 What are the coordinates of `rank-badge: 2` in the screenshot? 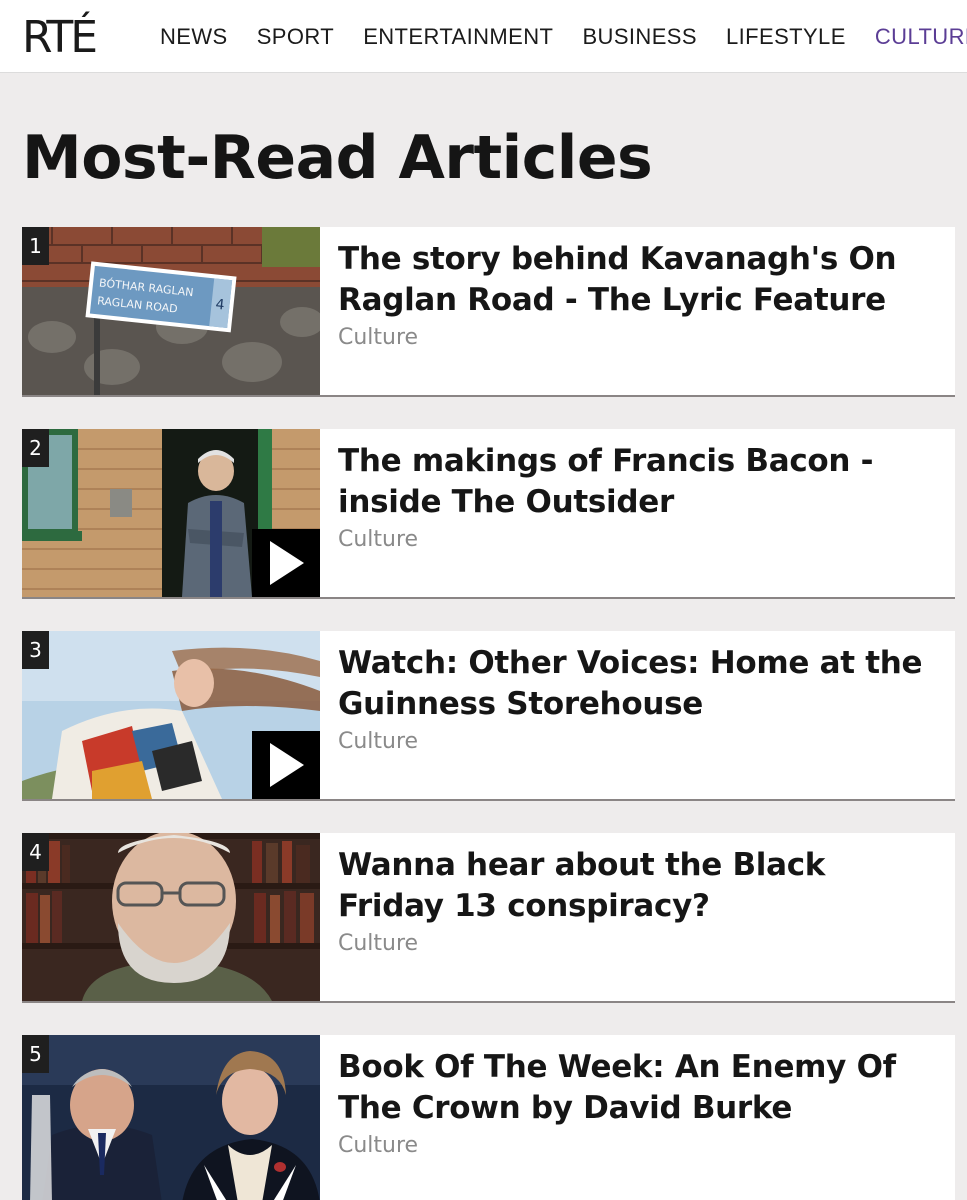 It's located at (35, 448).